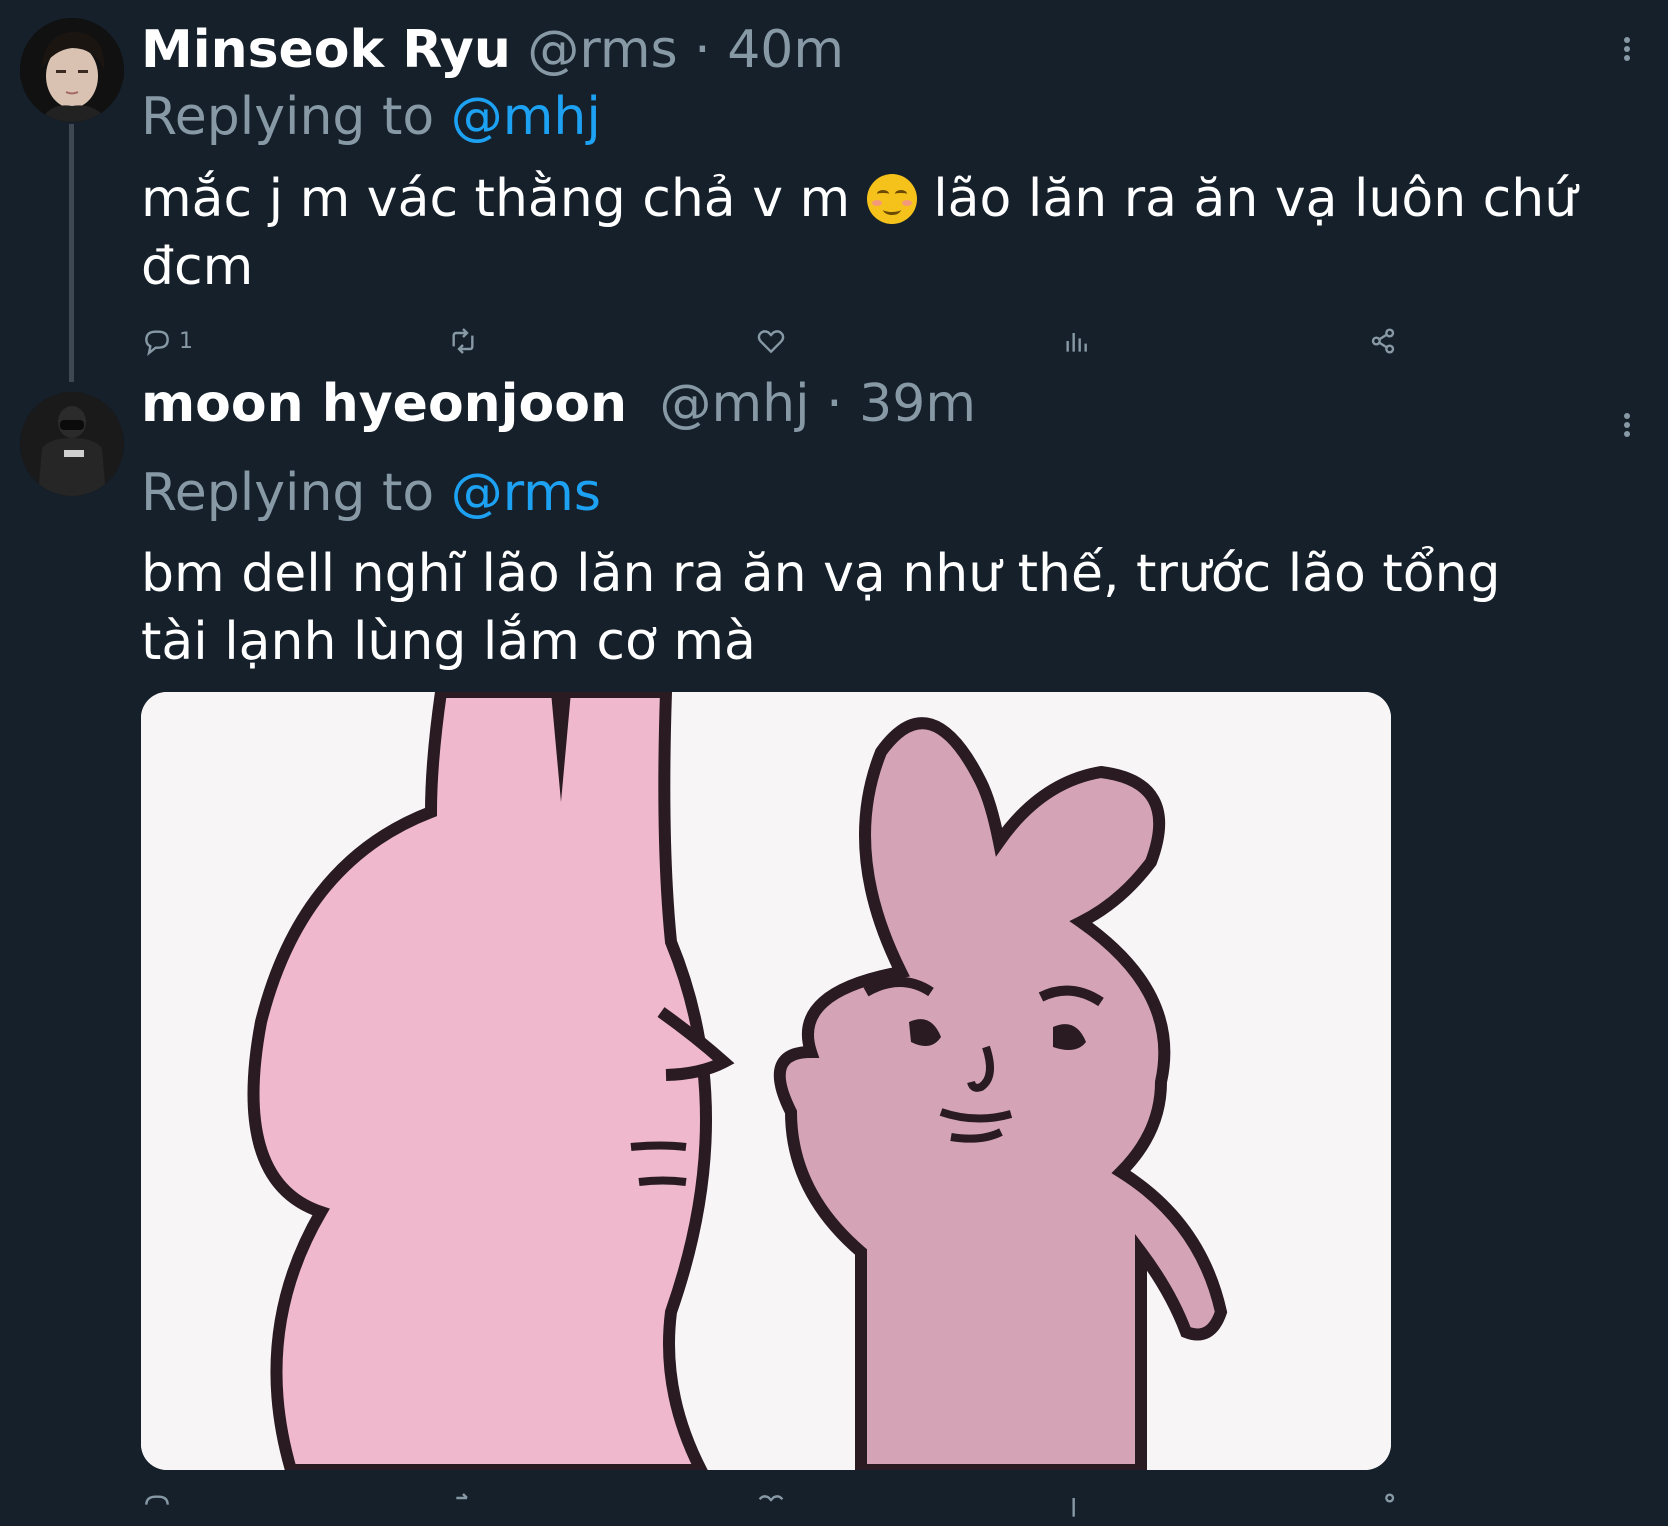 The width and height of the screenshot is (1668, 1526). Describe the element at coordinates (384, 404) in the screenshot. I see `display-name: moon hyeonjoon` at that location.